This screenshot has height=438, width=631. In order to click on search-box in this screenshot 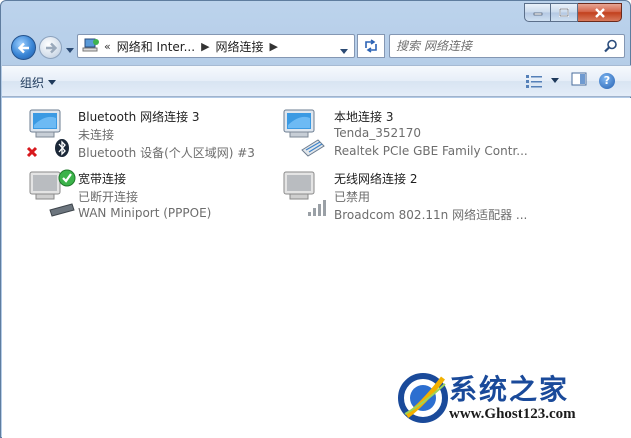, I will do `click(507, 46)`.